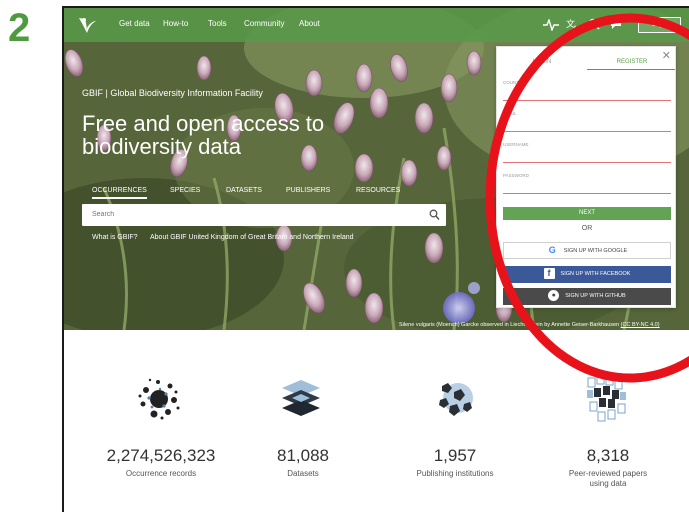 The width and height of the screenshot is (689, 512). Describe the element at coordinates (217, 23) in the screenshot. I see `nav-link-tools: Tools` at that location.